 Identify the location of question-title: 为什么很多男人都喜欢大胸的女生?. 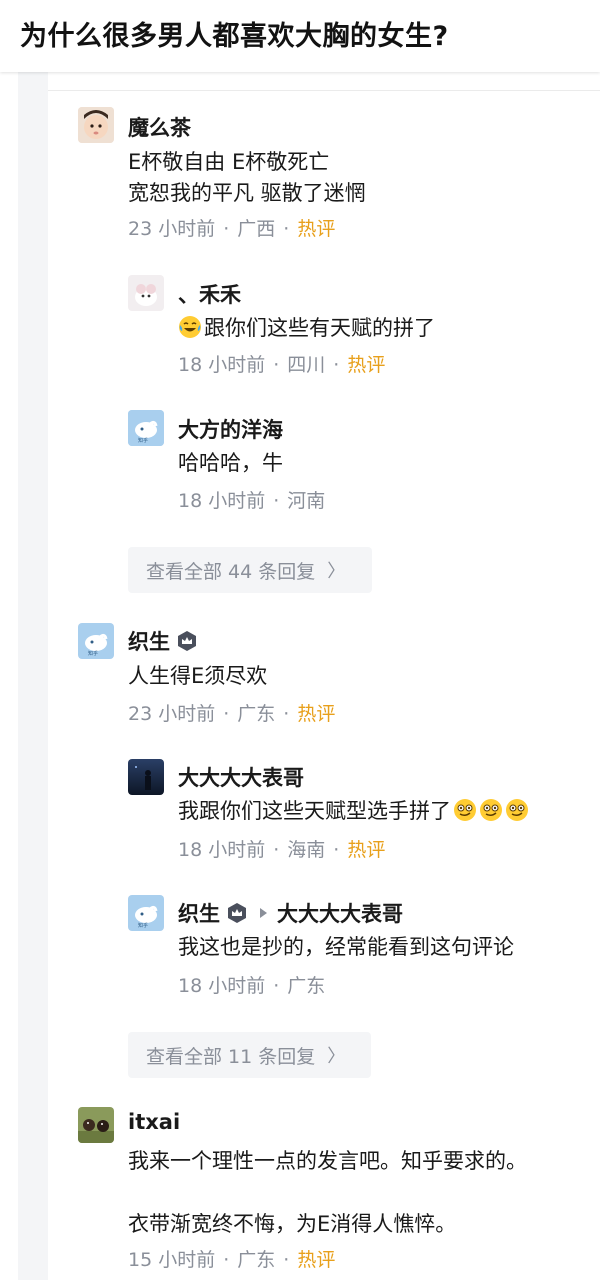
(234, 36).